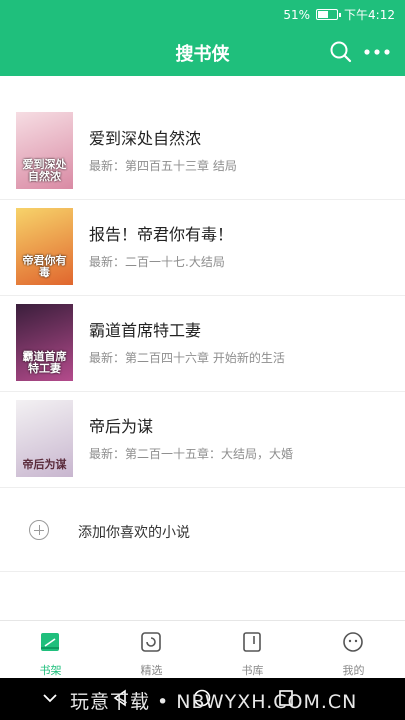 The height and width of the screenshot is (720, 405). I want to click on system-nav-bar: 玩意下载 • NBWYXH.COM.CN, so click(202, 699).